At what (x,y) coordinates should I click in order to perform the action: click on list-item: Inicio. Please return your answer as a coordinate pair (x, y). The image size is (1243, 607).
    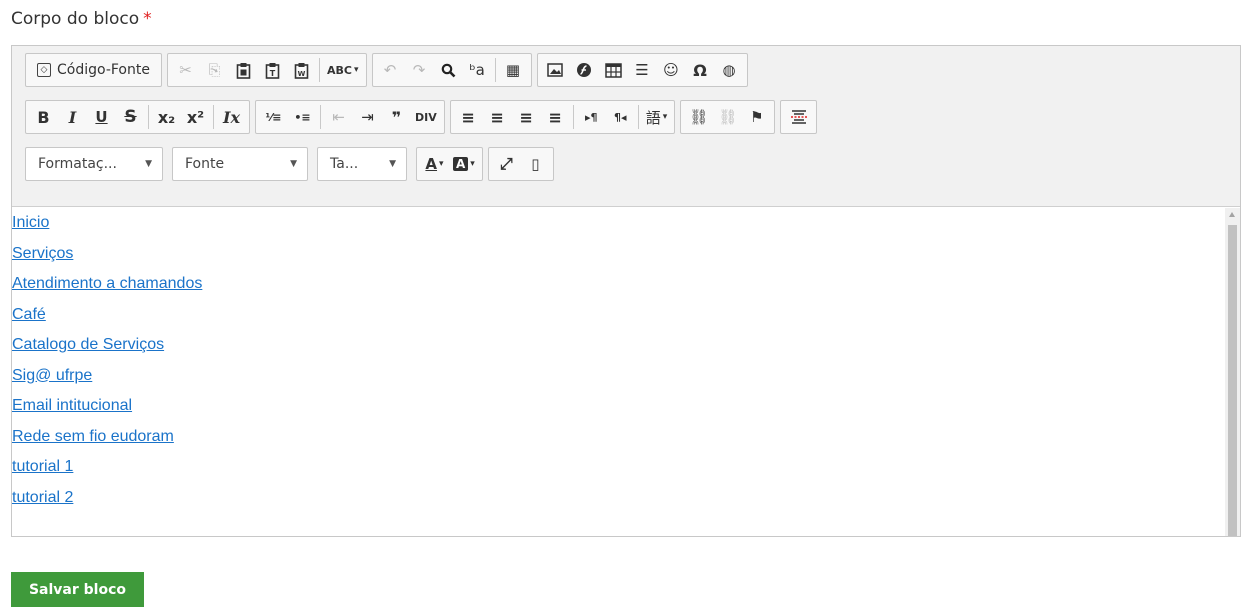
    Looking at the image, I should click on (626, 223).